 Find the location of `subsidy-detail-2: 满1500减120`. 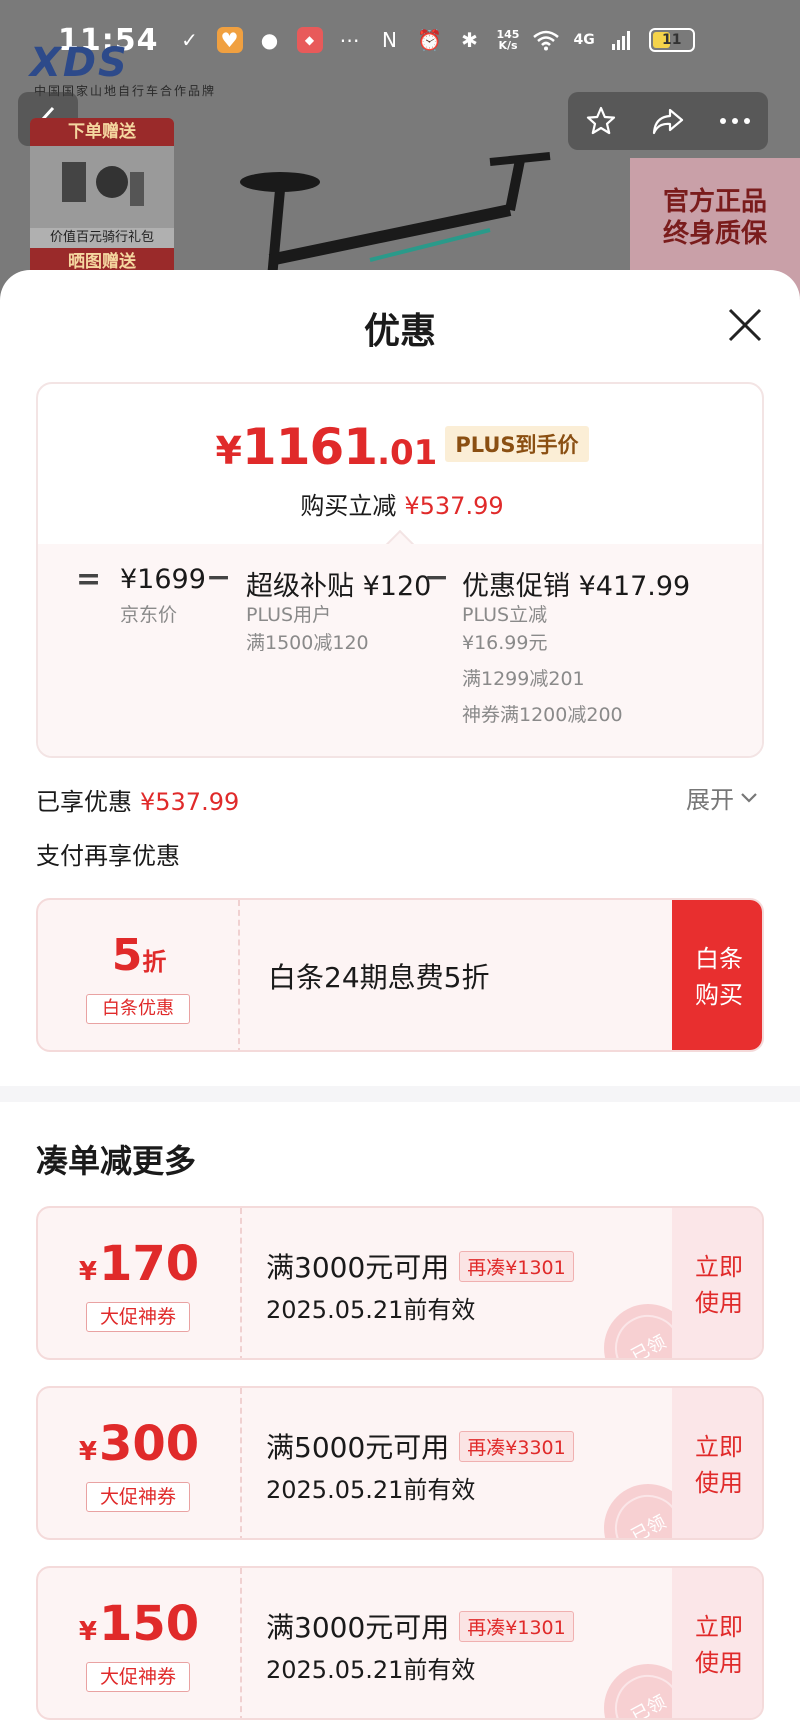

subsidy-detail-2: 满1500减120 is located at coordinates (307, 643).